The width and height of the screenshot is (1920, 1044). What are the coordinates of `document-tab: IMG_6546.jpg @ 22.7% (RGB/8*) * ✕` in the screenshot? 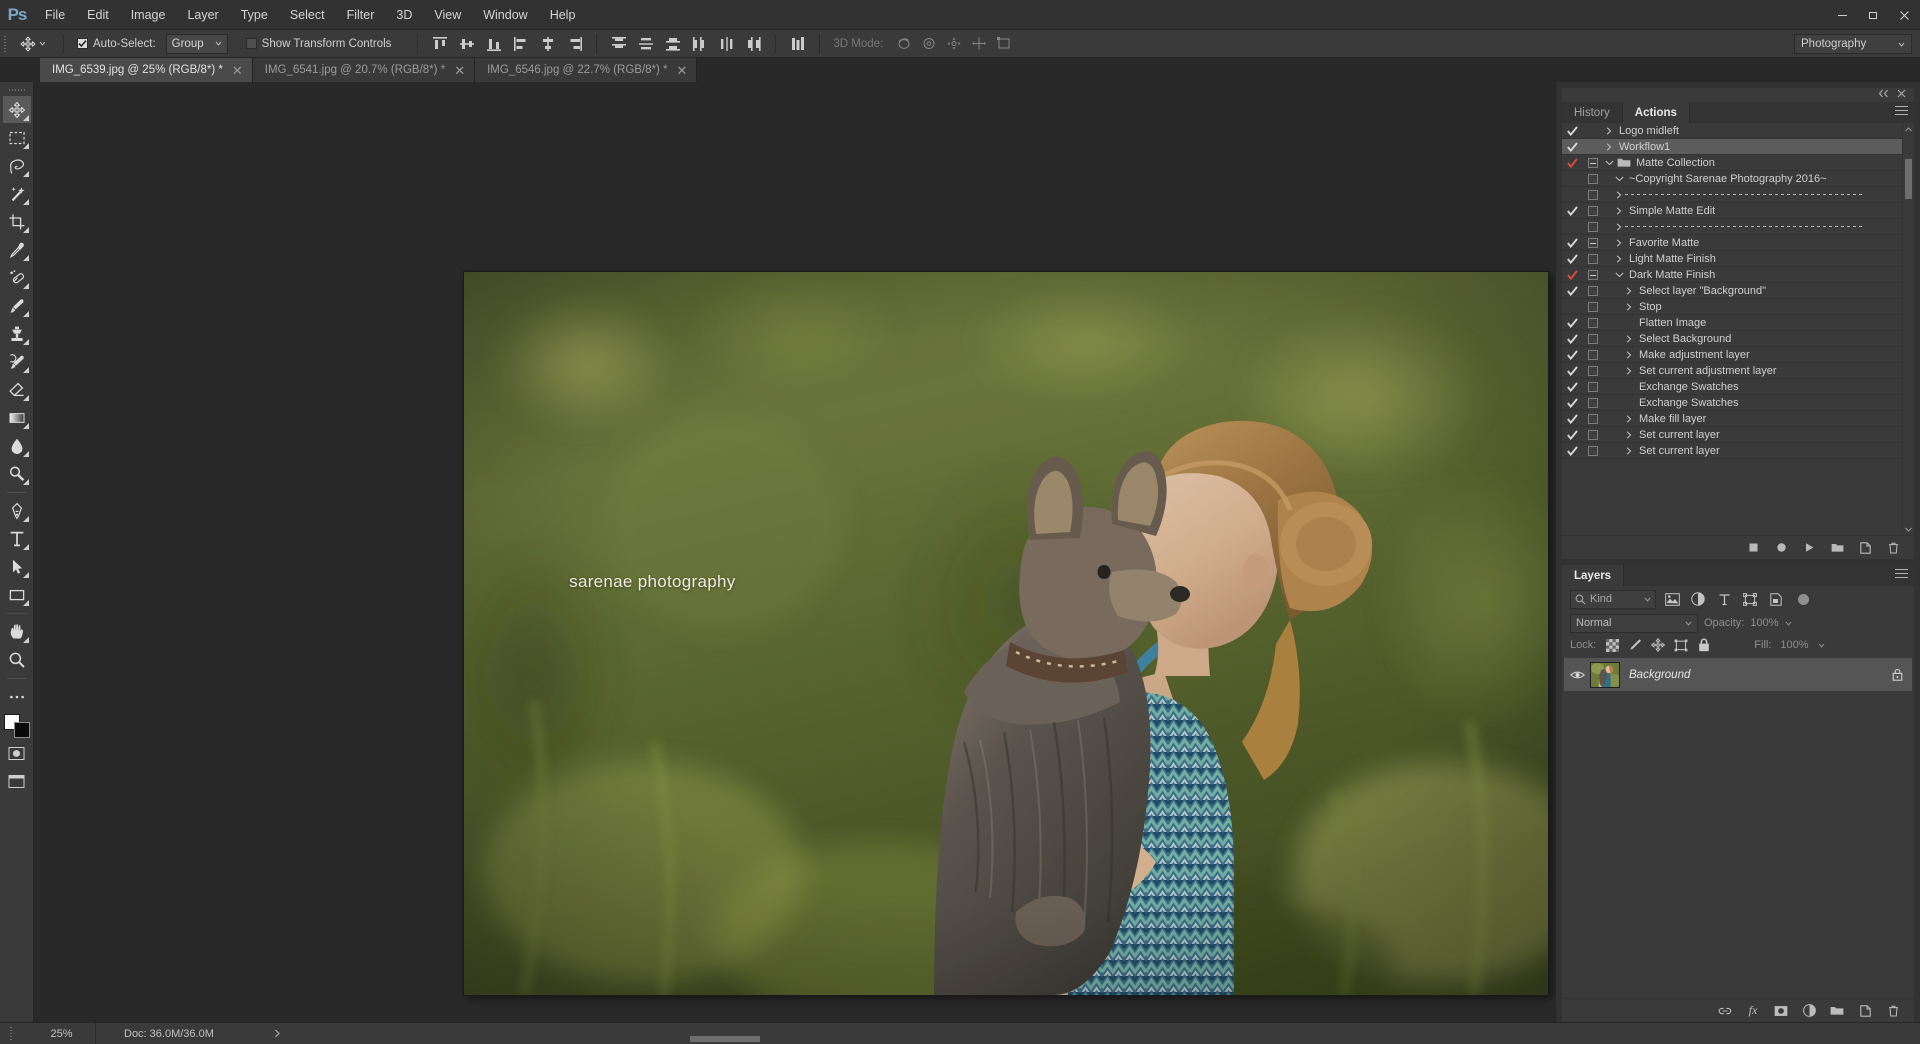 It's located at (586, 70).